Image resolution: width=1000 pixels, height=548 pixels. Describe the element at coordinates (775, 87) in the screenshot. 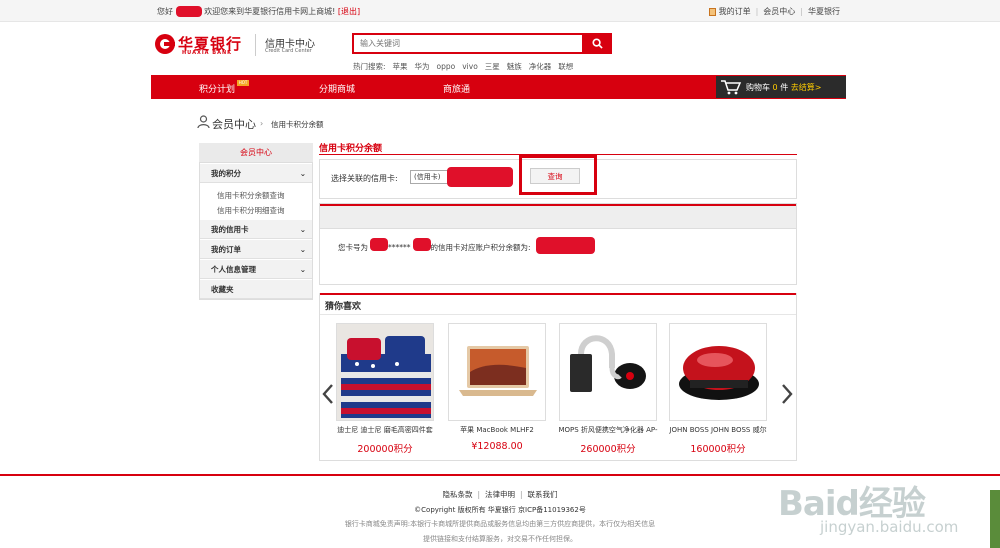

I see `cart-count: 0` at that location.